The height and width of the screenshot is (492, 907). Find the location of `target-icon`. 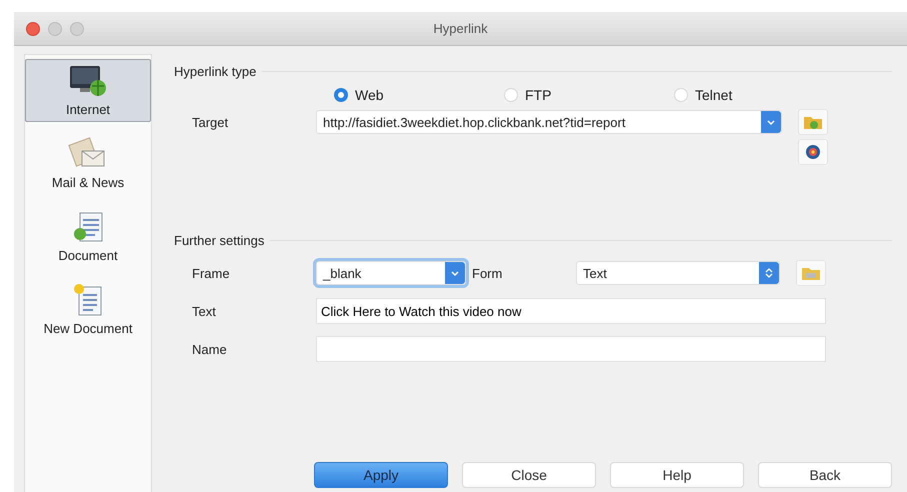

target-icon is located at coordinates (813, 152).